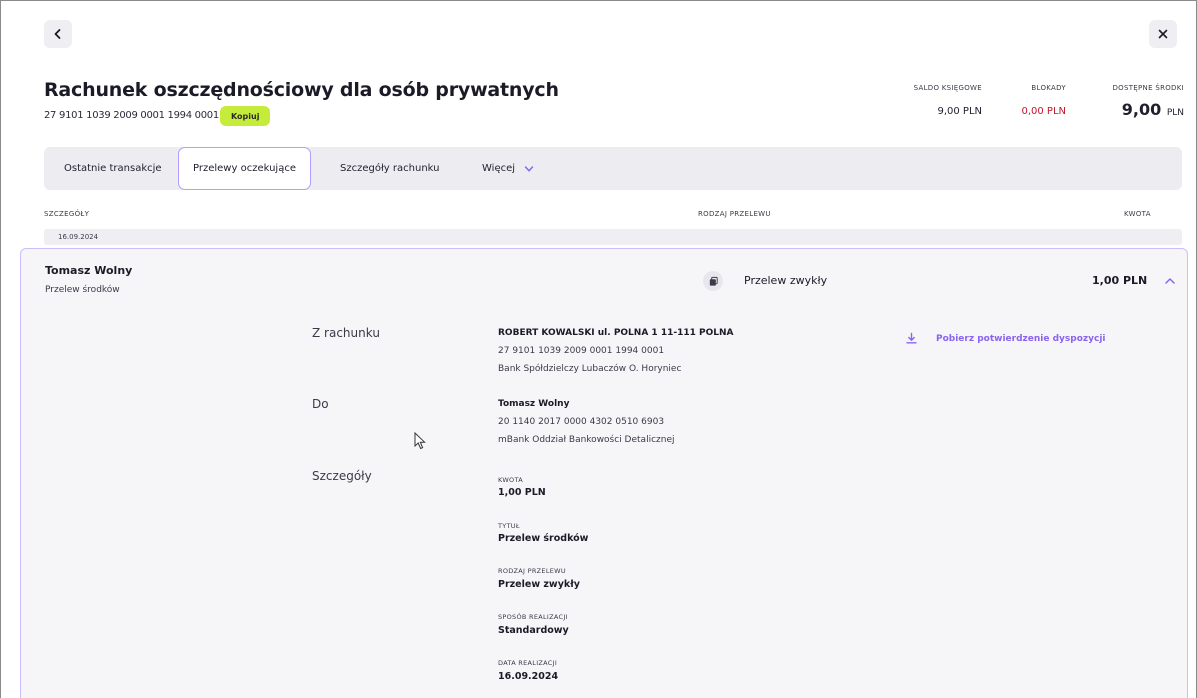 This screenshot has width=1197, height=698. Describe the element at coordinates (529, 168) in the screenshot. I see `chevron-down-icon` at that location.